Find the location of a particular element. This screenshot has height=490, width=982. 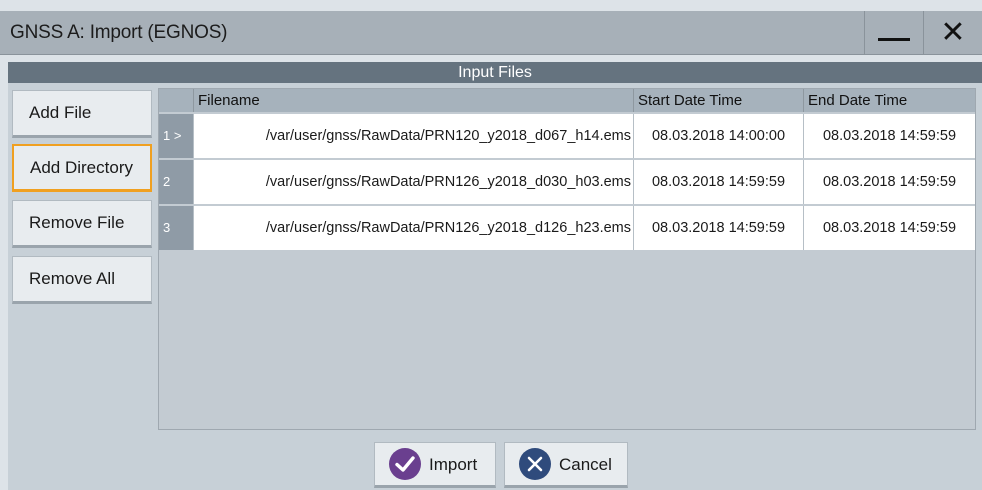

check-circle-icon is located at coordinates (405, 464).